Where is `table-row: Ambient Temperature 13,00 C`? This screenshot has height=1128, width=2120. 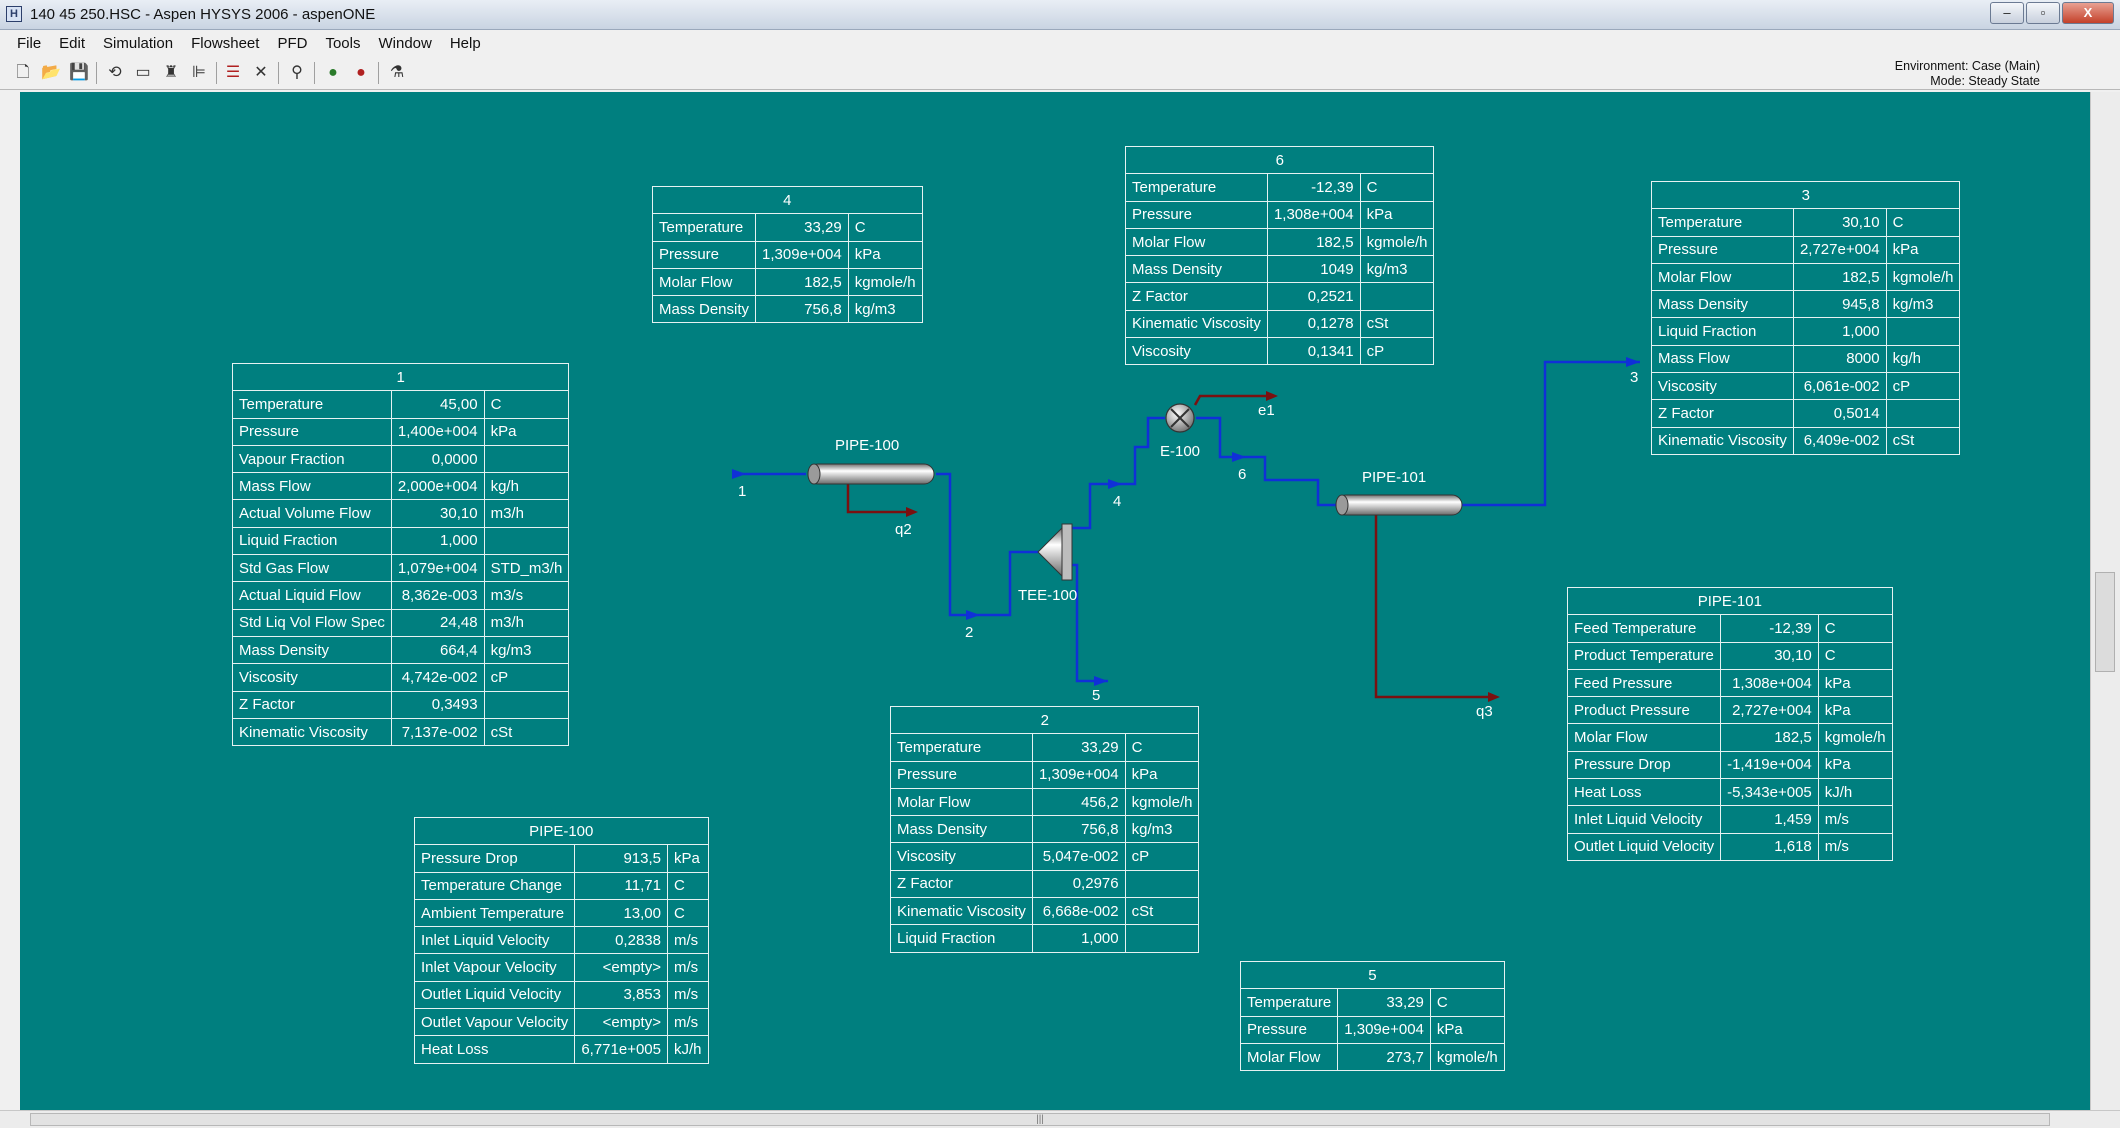 table-row: Ambient Temperature 13,00 C is located at coordinates (561, 913).